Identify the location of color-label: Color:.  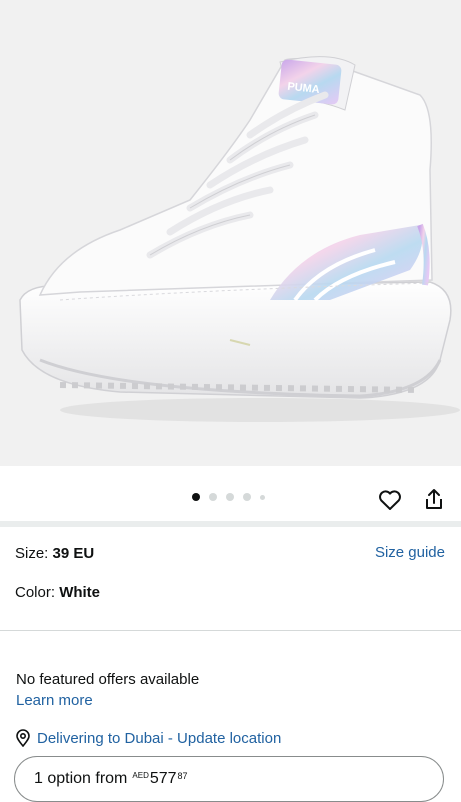
(37, 592).